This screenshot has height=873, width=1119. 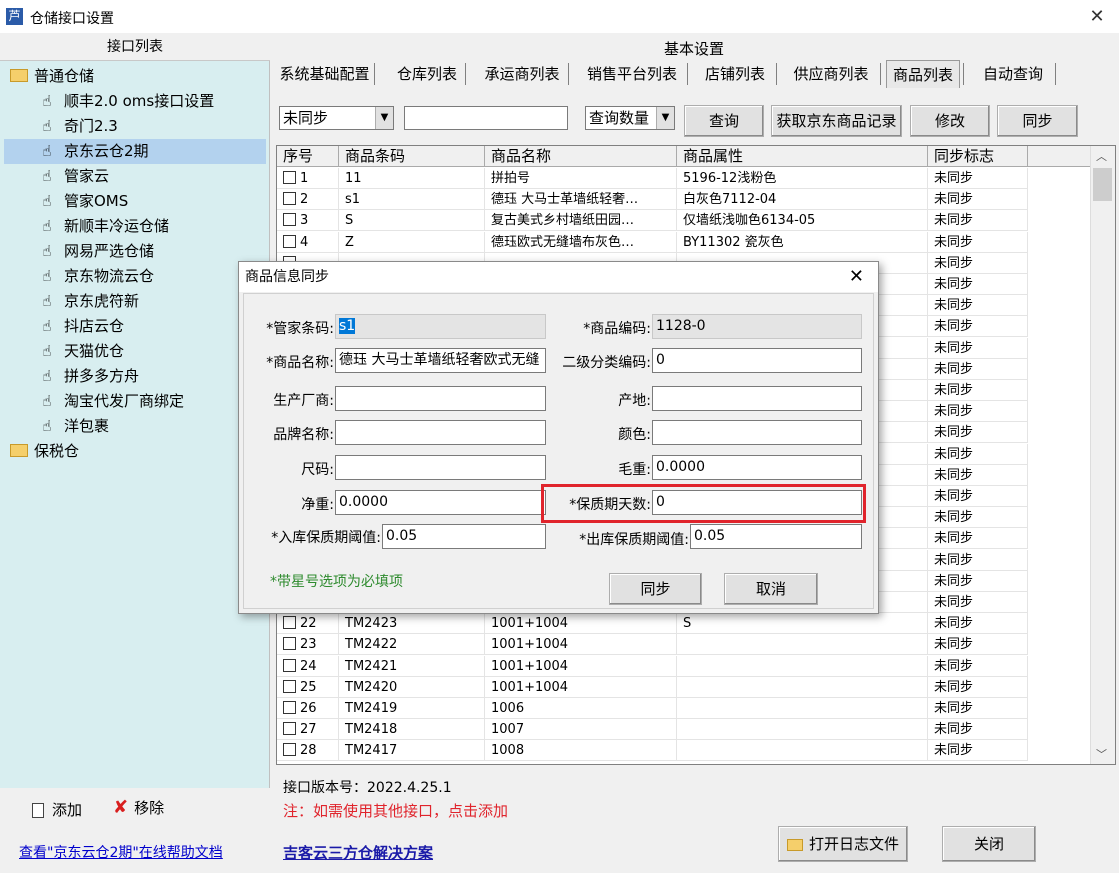 What do you see at coordinates (757, 398) in the screenshot?
I see `origin-field` at bounding box center [757, 398].